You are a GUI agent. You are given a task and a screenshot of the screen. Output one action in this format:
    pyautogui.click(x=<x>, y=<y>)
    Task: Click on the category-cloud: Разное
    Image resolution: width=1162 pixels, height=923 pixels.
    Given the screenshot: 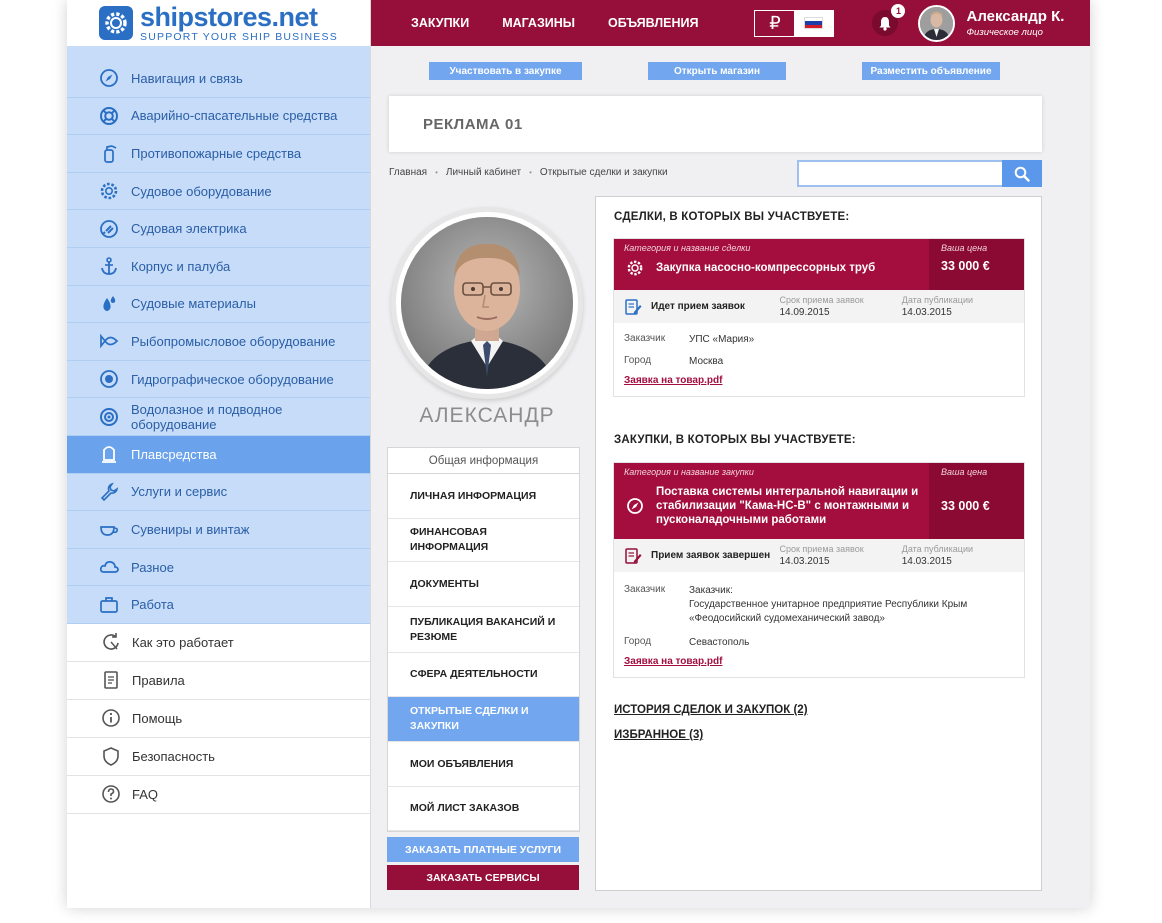 What is the action you would take?
    pyautogui.click(x=218, y=568)
    